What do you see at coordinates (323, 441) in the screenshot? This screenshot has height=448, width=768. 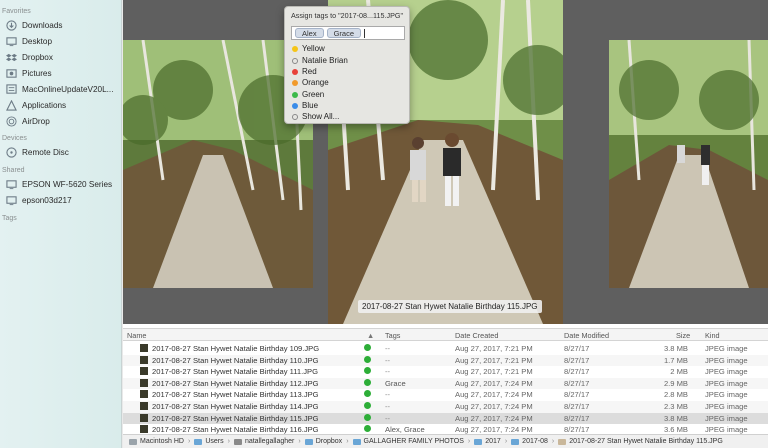 I see `path-crumb-dropbox: Dropbox` at bounding box center [323, 441].